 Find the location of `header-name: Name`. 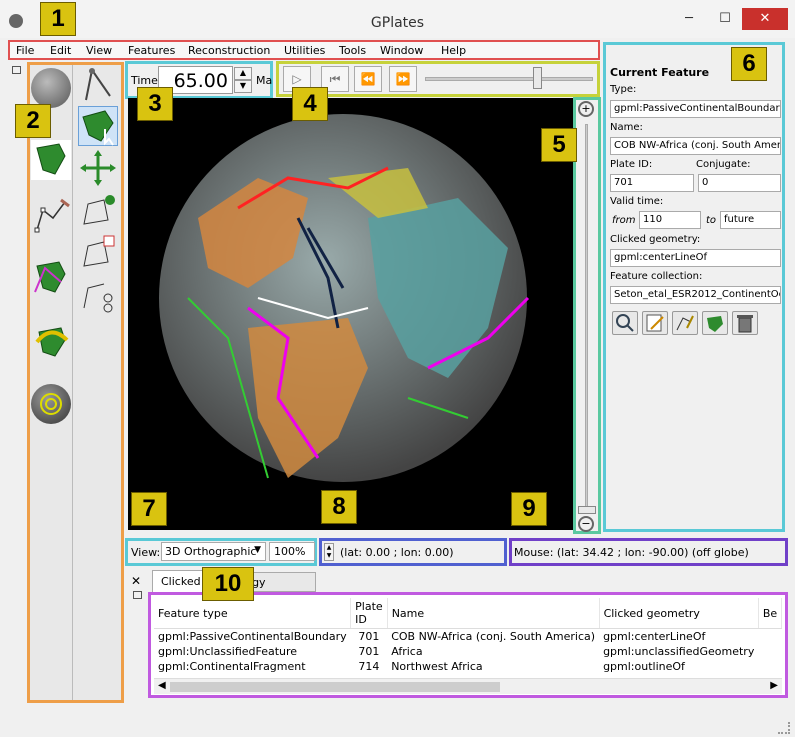

header-name: Name is located at coordinates (493, 613).